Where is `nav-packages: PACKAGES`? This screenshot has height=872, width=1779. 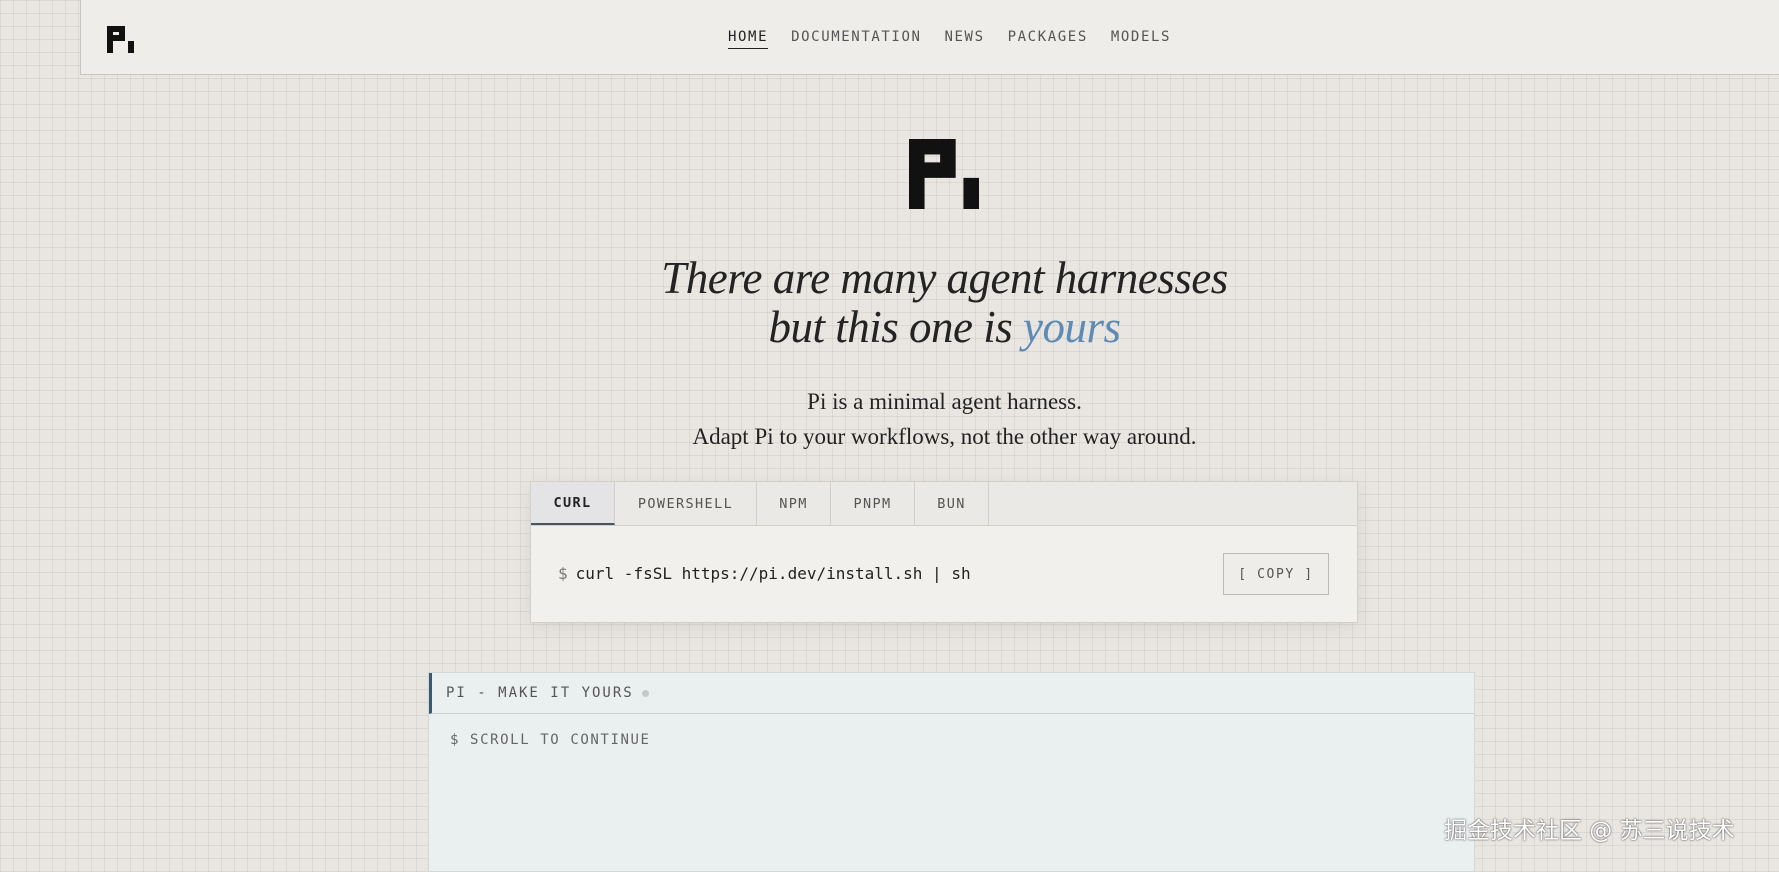 nav-packages: PACKAGES is located at coordinates (1048, 39).